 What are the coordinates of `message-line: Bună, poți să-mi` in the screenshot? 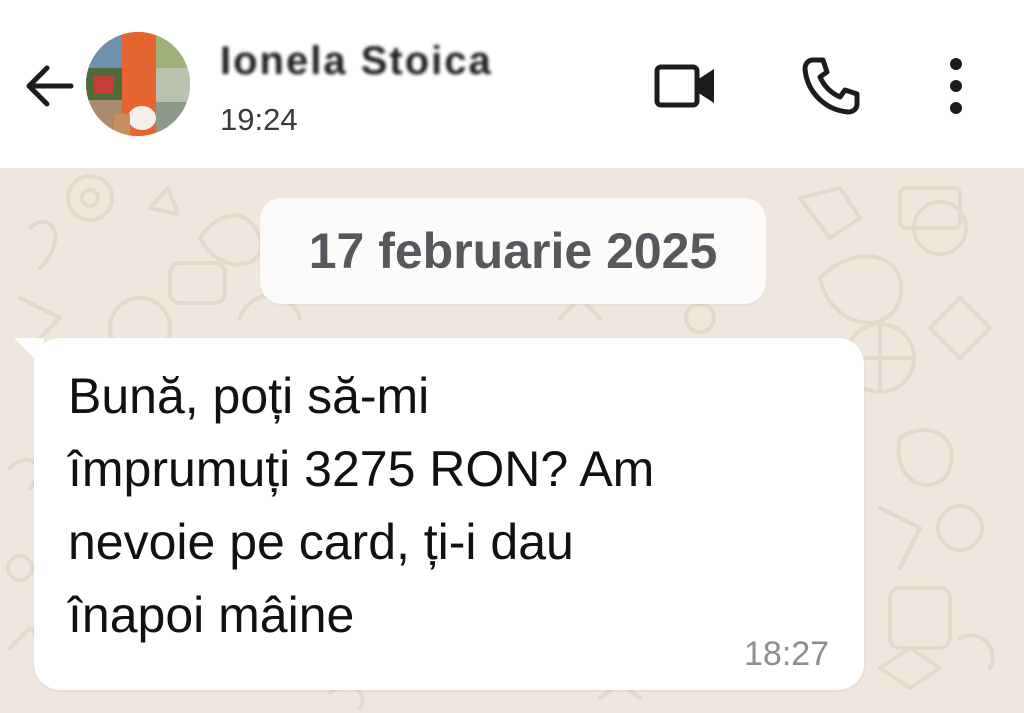 It's located at (249, 396).